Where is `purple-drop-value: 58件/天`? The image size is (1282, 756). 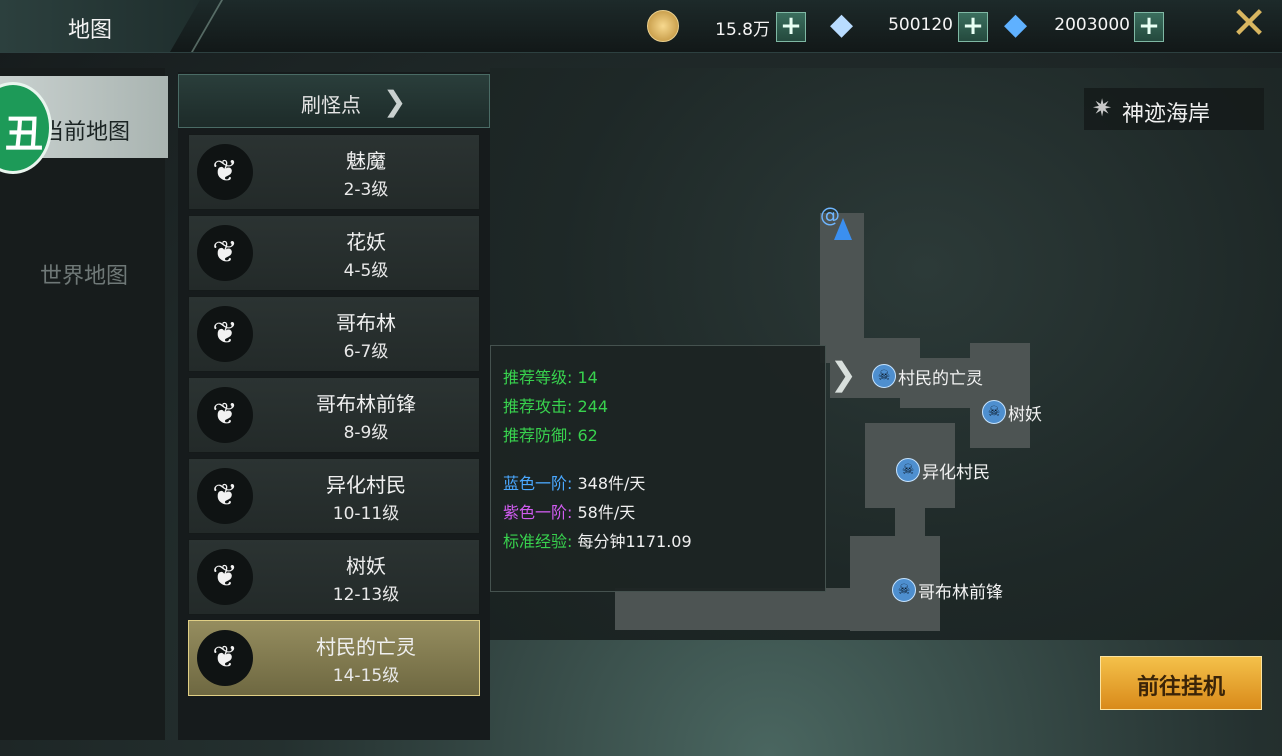
purple-drop-value: 58件/天 is located at coordinates (606, 512).